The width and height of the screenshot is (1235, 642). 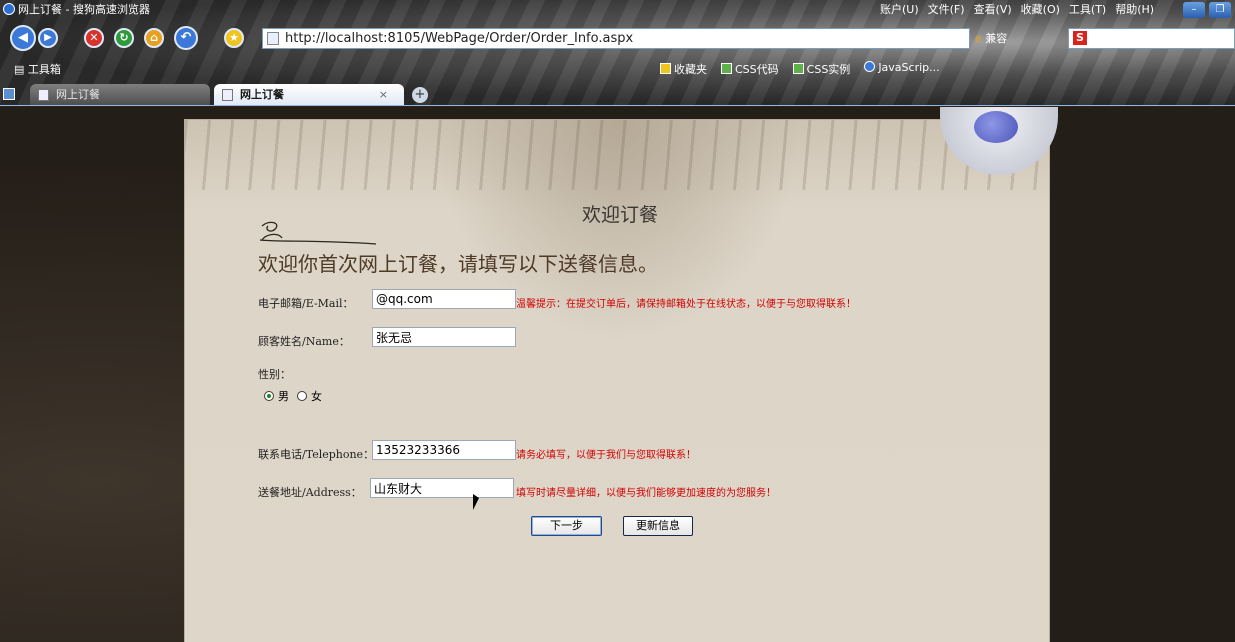 I want to click on name-field, so click(x=444, y=337).